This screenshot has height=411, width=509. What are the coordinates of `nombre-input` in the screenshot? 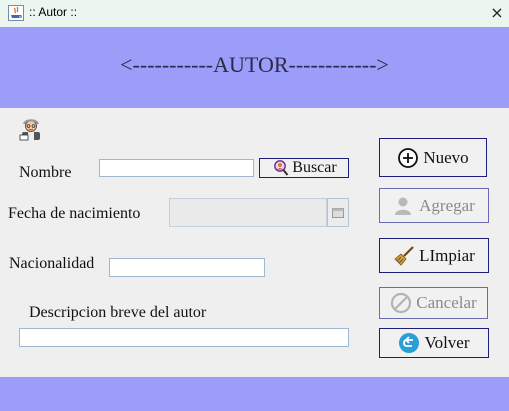 It's located at (176, 168).